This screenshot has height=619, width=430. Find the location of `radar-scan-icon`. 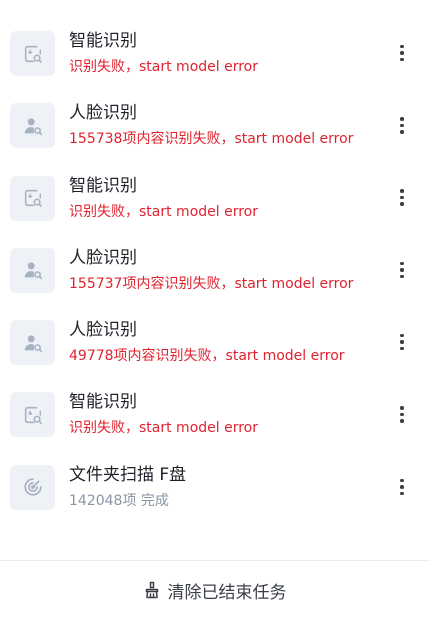

radar-scan-icon is located at coordinates (32, 487).